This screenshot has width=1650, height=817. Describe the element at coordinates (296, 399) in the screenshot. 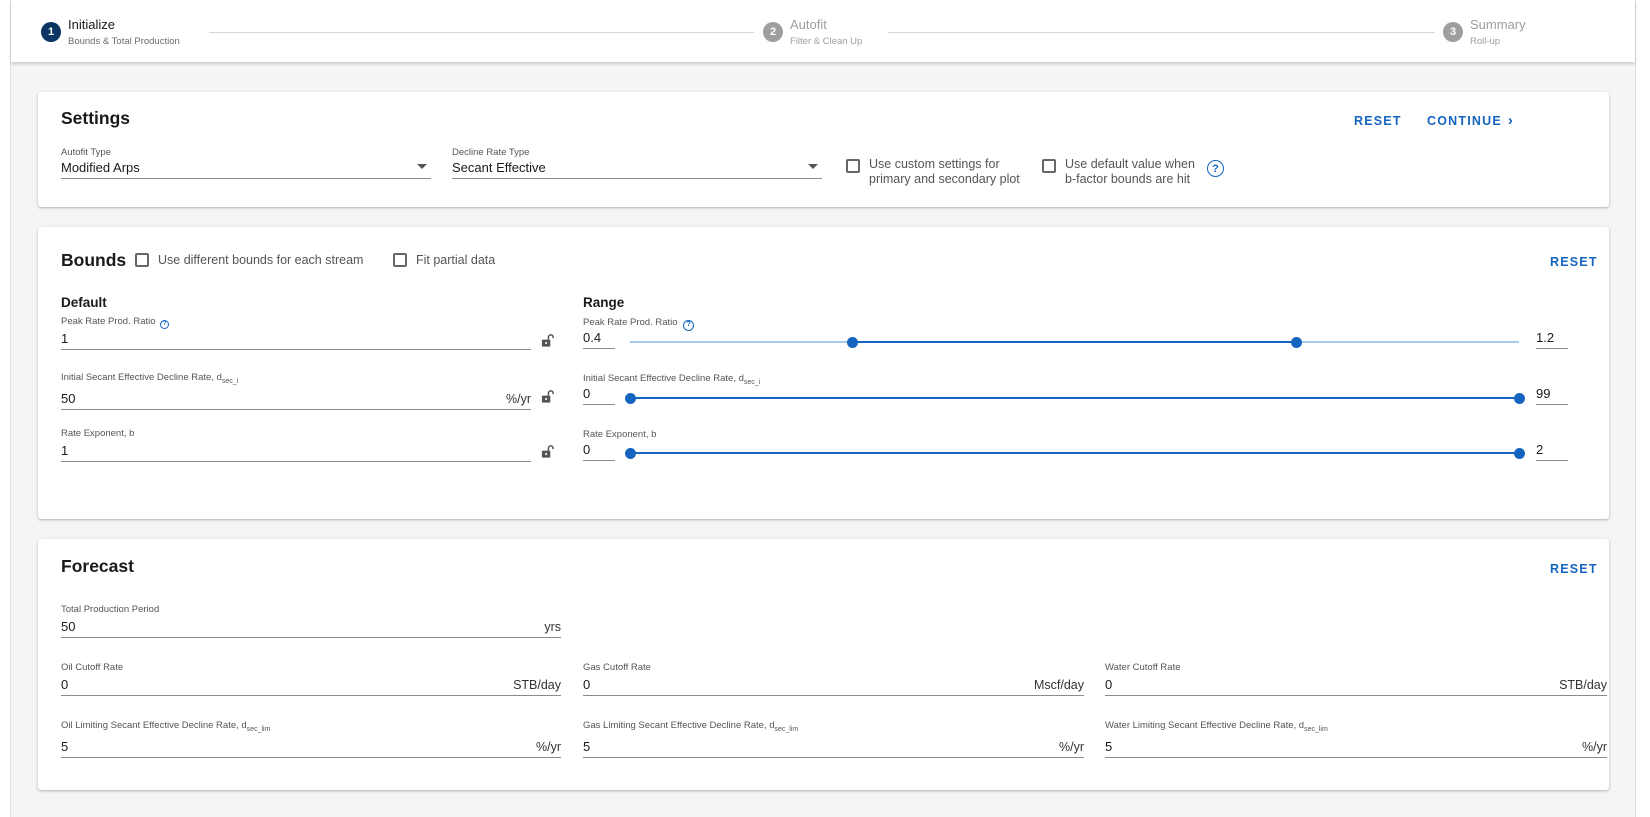

I see `decline-rate-input: 50 %/yr` at that location.